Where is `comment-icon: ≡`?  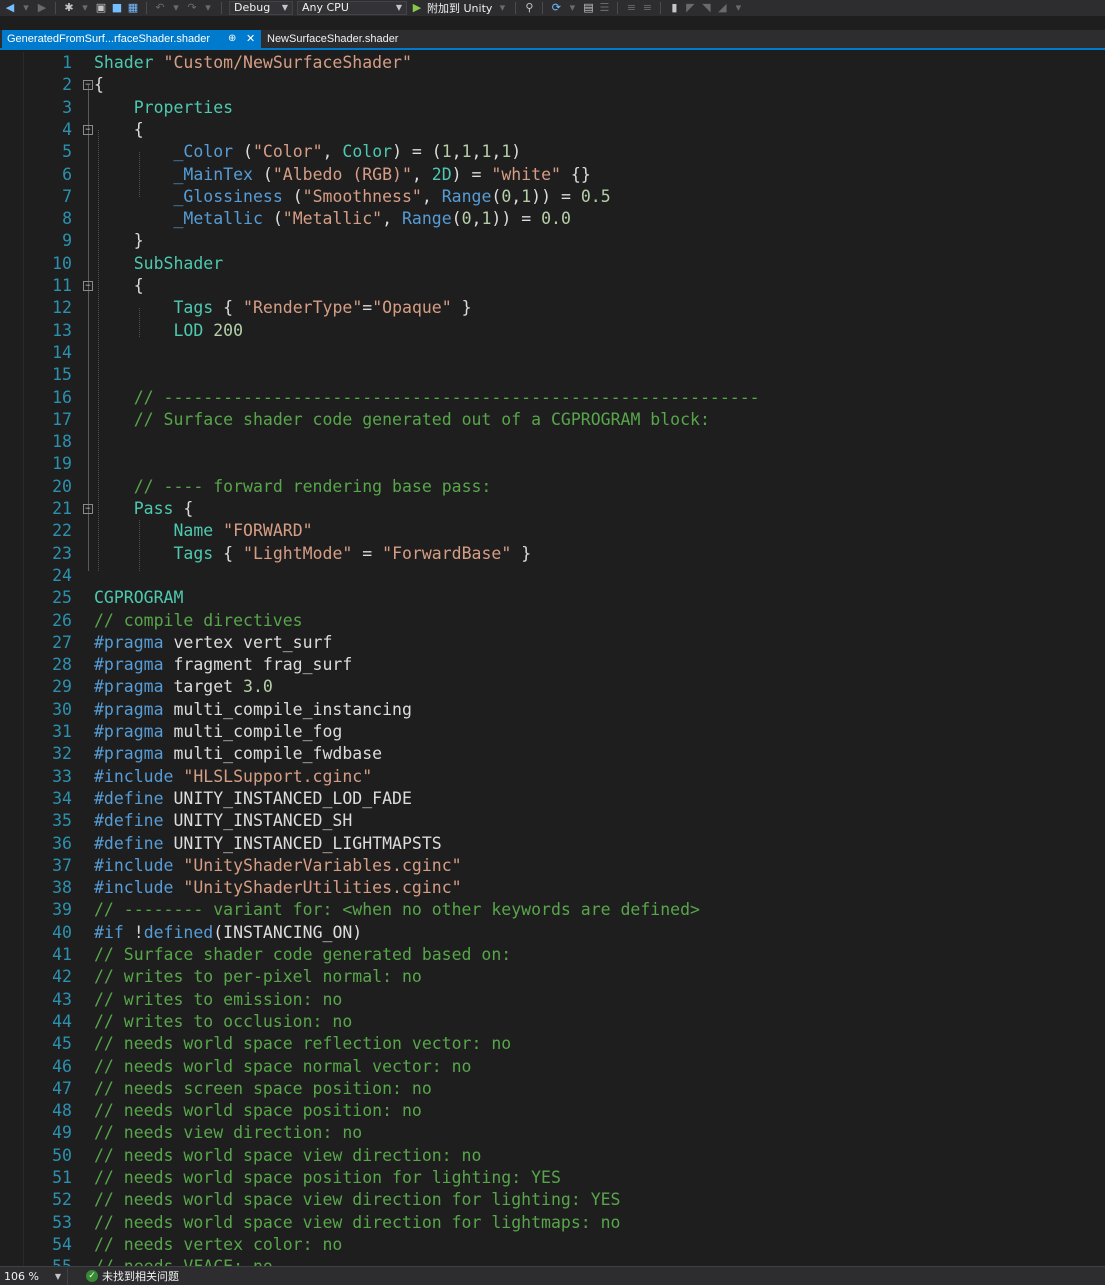
comment-icon: ≡ is located at coordinates (631, 8).